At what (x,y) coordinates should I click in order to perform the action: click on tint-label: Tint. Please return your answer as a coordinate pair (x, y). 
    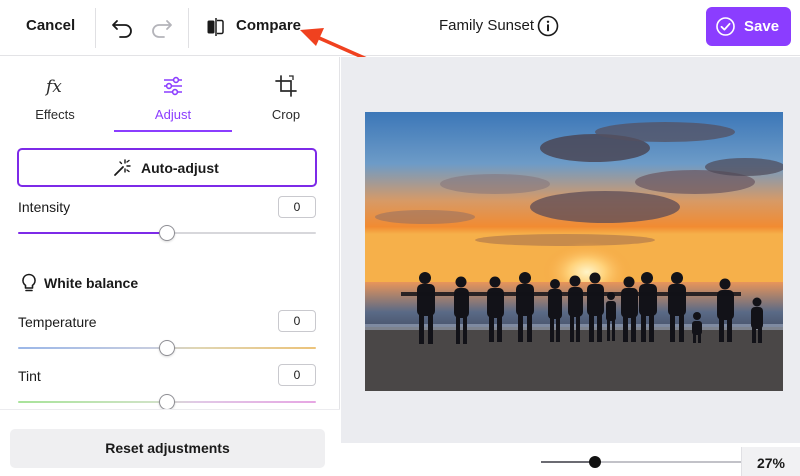
    Looking at the image, I should click on (29, 376).